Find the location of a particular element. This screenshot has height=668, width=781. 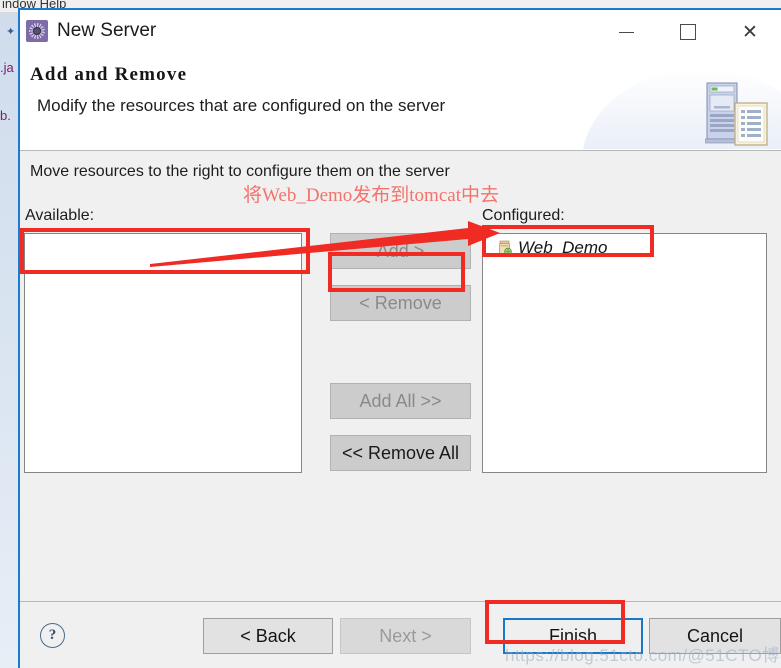

configured-list: Web_Demo is located at coordinates (624, 353).